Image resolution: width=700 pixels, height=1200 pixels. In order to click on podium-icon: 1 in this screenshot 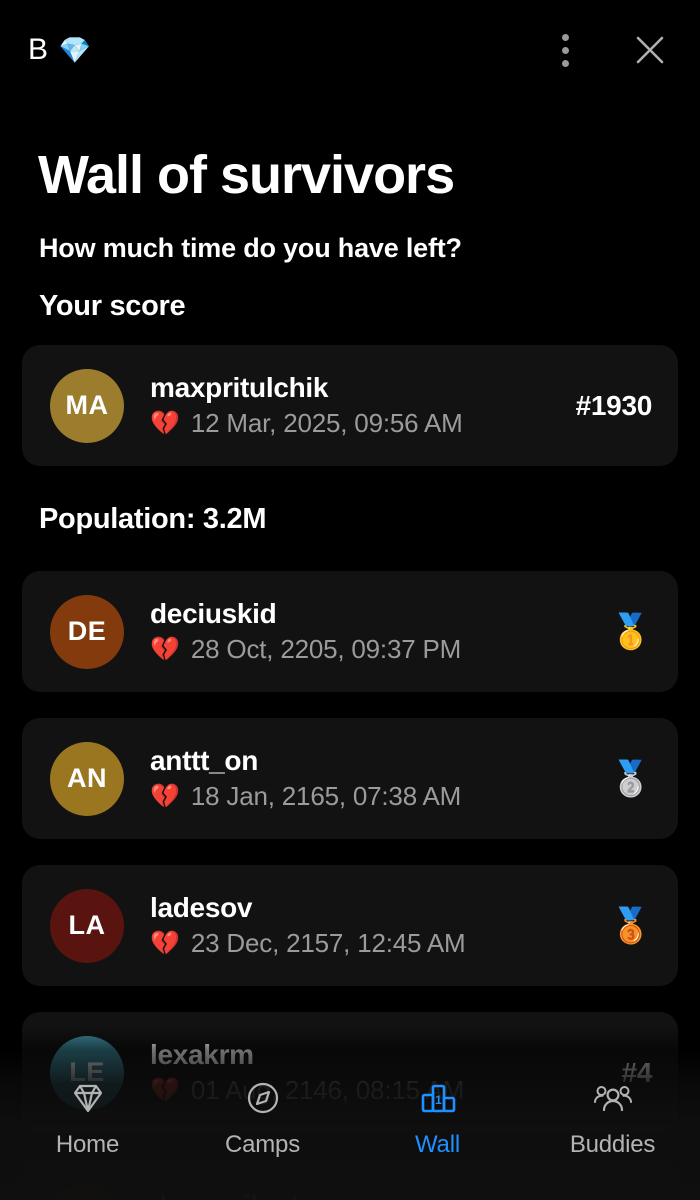, I will do `click(438, 1098)`.